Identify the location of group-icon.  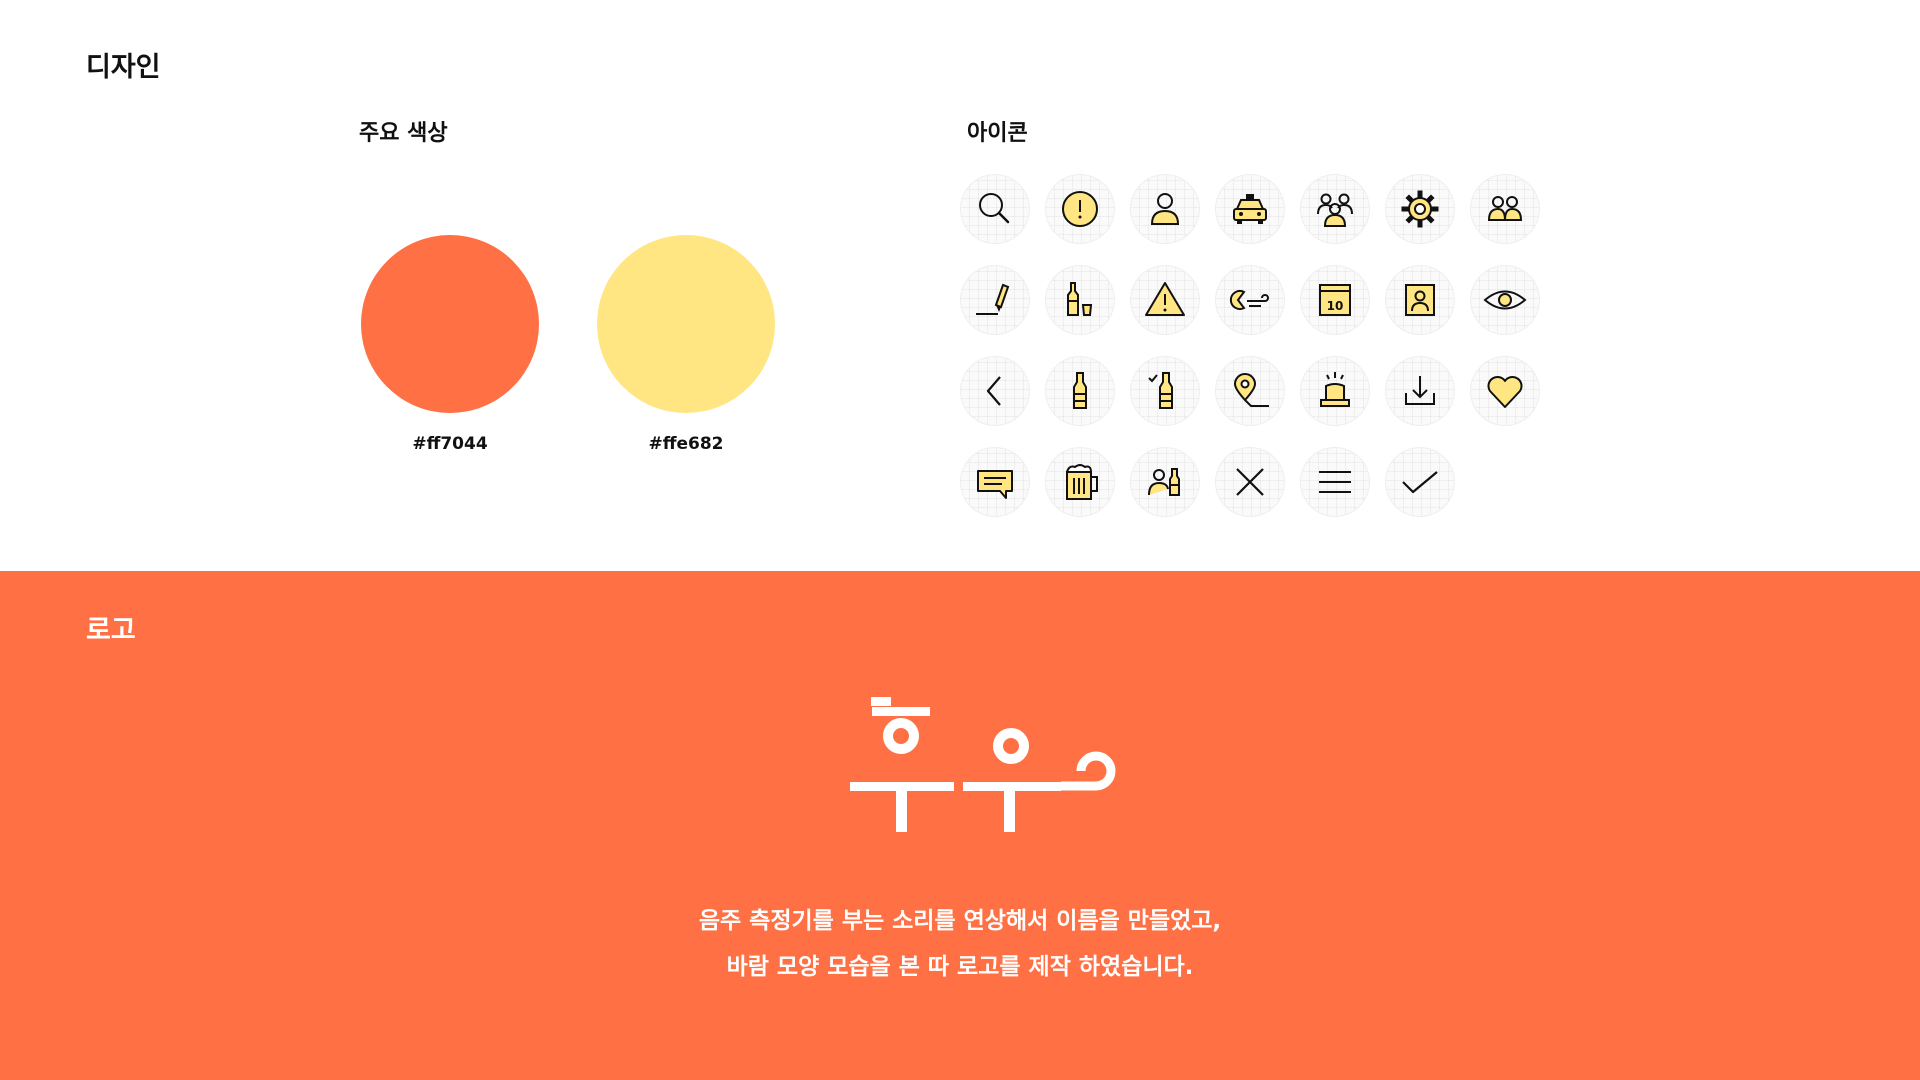
(1335, 209).